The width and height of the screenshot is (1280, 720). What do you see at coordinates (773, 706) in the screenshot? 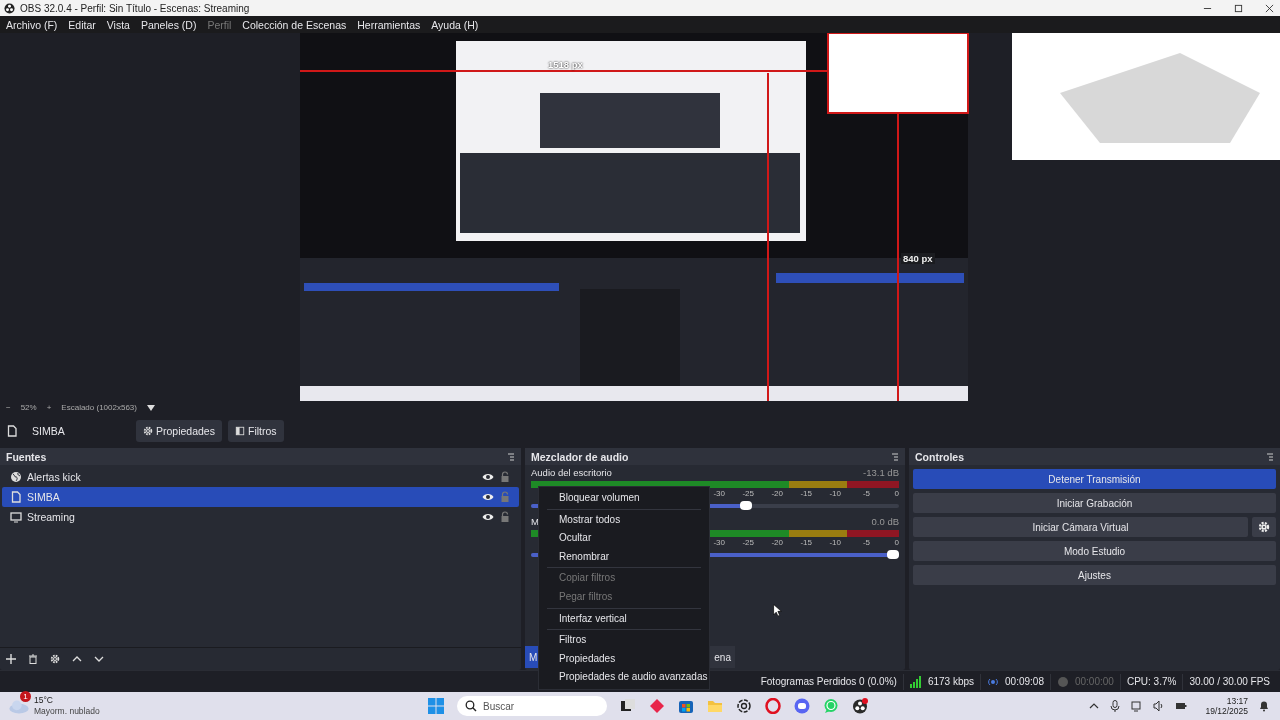
I see `ring-icon` at bounding box center [773, 706].